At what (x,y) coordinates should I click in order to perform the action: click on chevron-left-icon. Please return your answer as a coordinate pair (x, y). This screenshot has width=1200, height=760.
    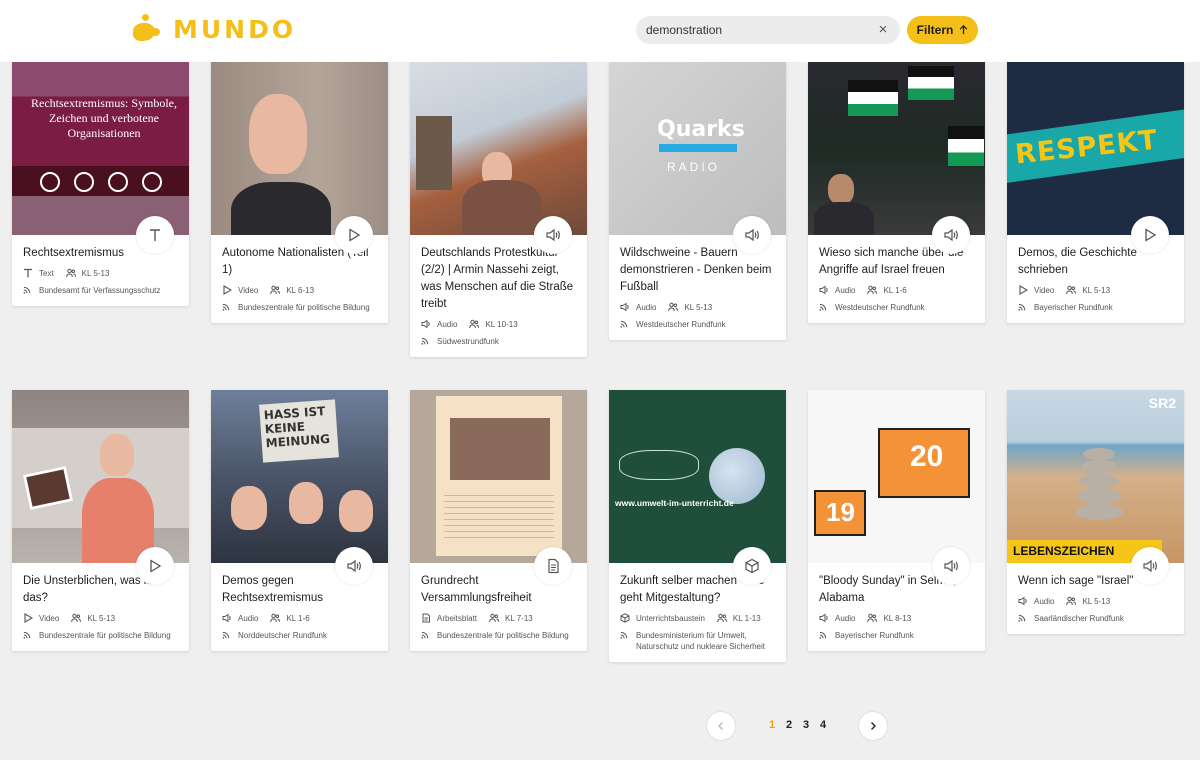
    Looking at the image, I should click on (720, 726).